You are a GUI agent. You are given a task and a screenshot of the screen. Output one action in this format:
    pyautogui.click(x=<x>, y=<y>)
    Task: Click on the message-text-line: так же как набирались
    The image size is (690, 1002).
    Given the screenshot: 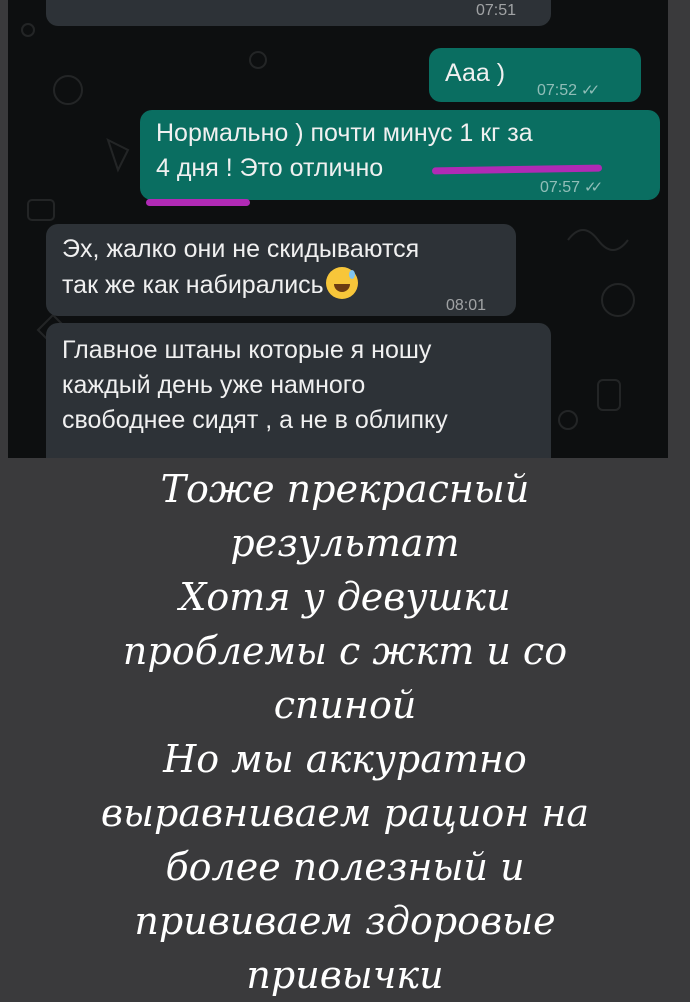 What is the action you would take?
    pyautogui.click(x=193, y=285)
    